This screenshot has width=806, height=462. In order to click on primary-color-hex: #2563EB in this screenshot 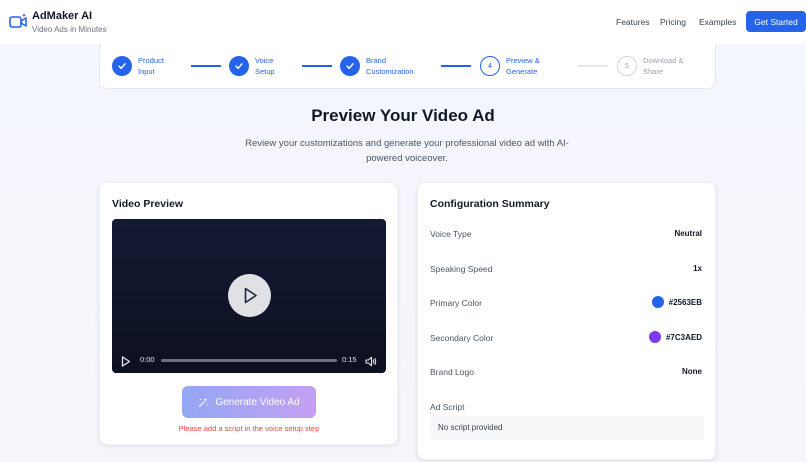, I will do `click(685, 302)`.